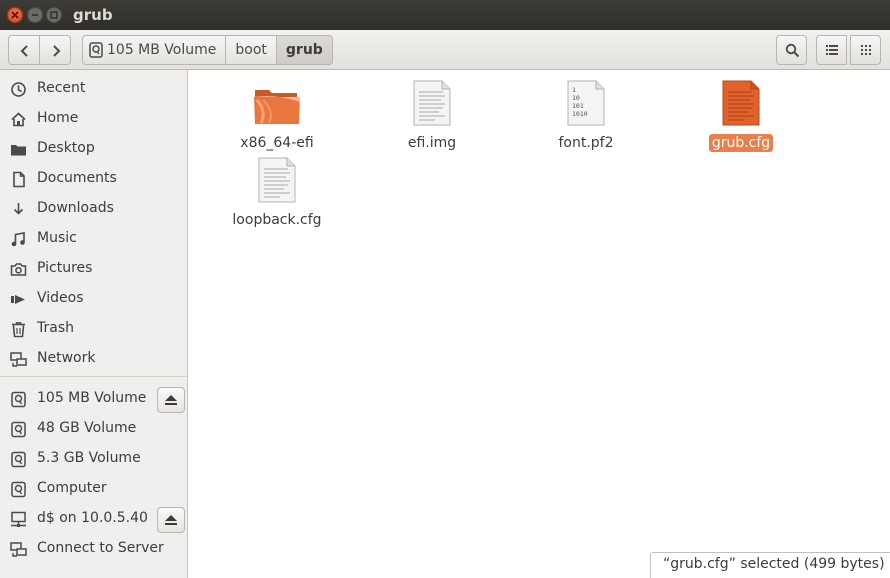 The height and width of the screenshot is (578, 890). I want to click on sidebar-item-connect-to-server: Connect to Server, so click(93, 549).